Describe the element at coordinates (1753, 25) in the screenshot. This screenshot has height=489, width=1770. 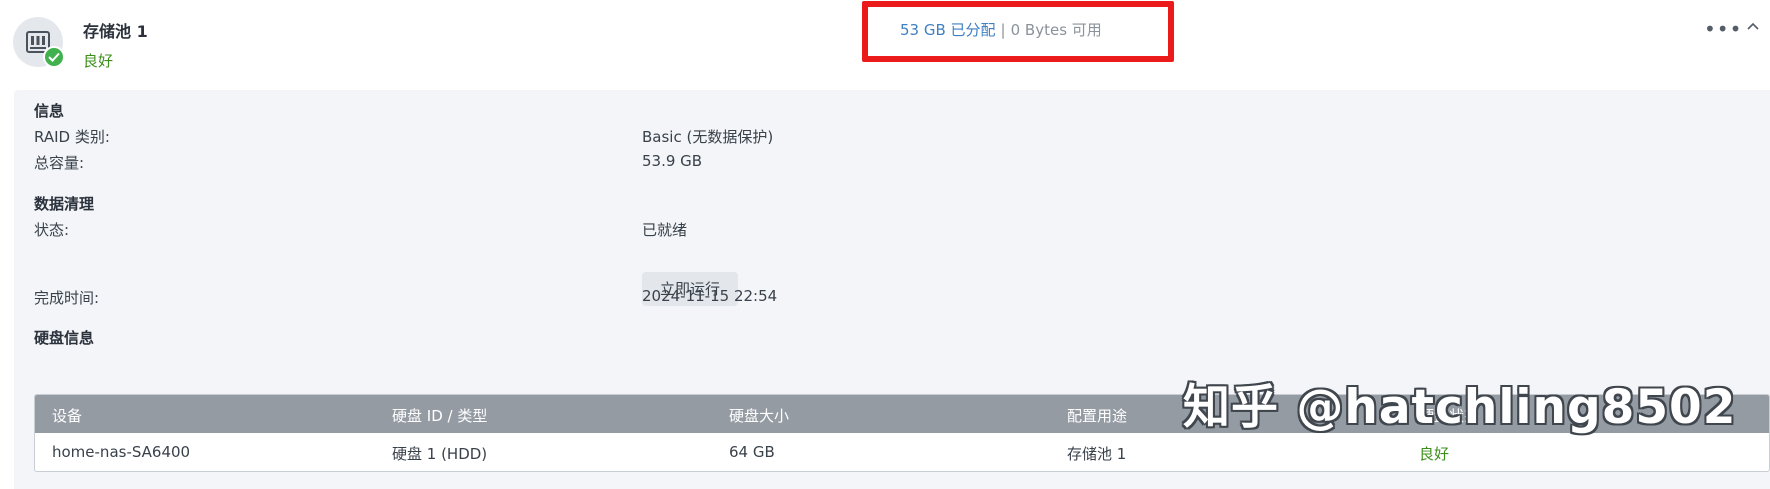
I see `chevron-up-icon` at that location.